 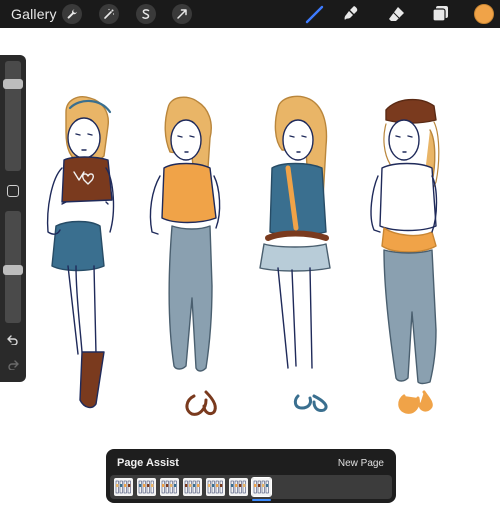 What do you see at coordinates (34, 14) in the screenshot?
I see `gallery-button: Gallery` at bounding box center [34, 14].